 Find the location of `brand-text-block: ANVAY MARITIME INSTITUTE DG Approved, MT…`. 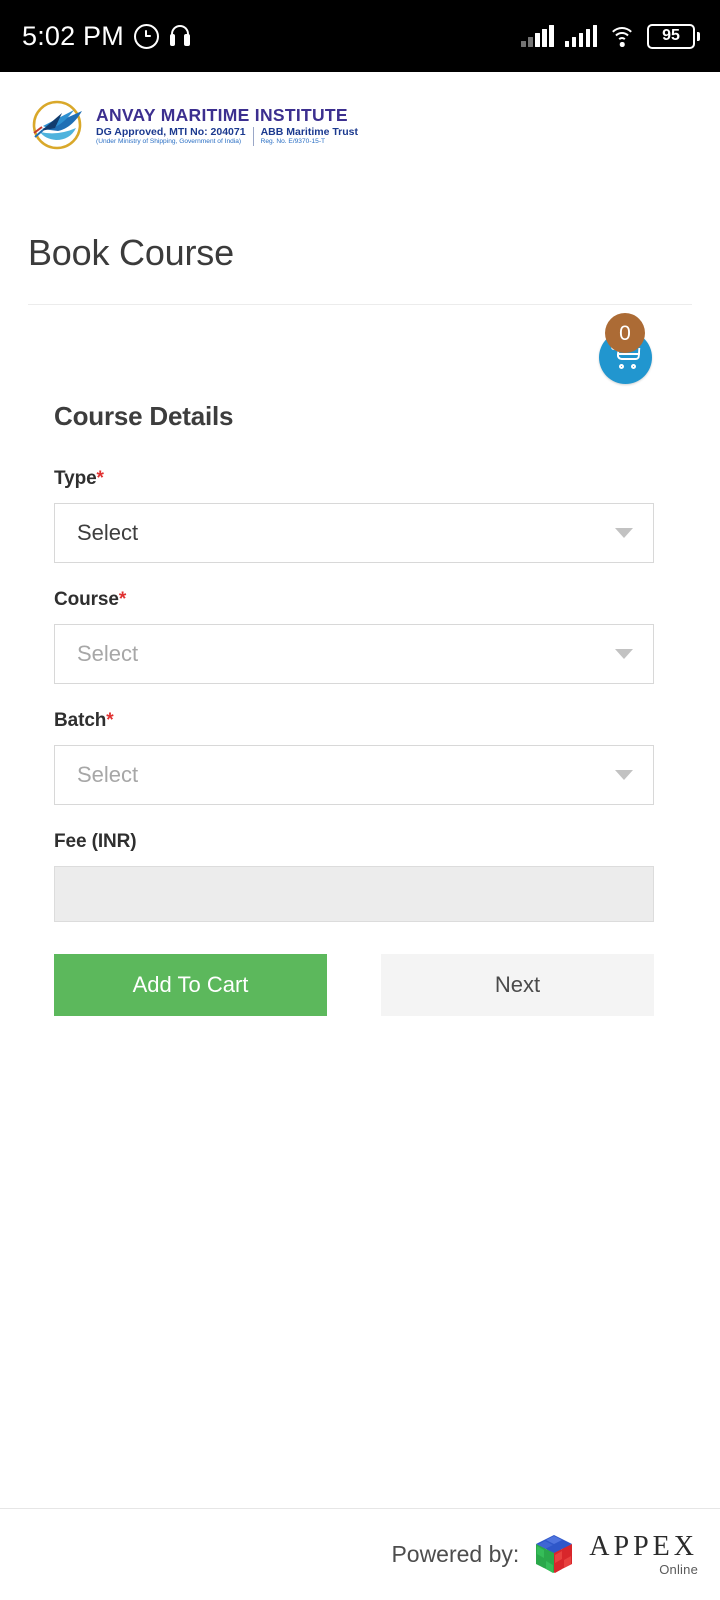

brand-text-block: ANVAY MARITIME INSTITUTE DG Approved, MT… is located at coordinates (227, 125).